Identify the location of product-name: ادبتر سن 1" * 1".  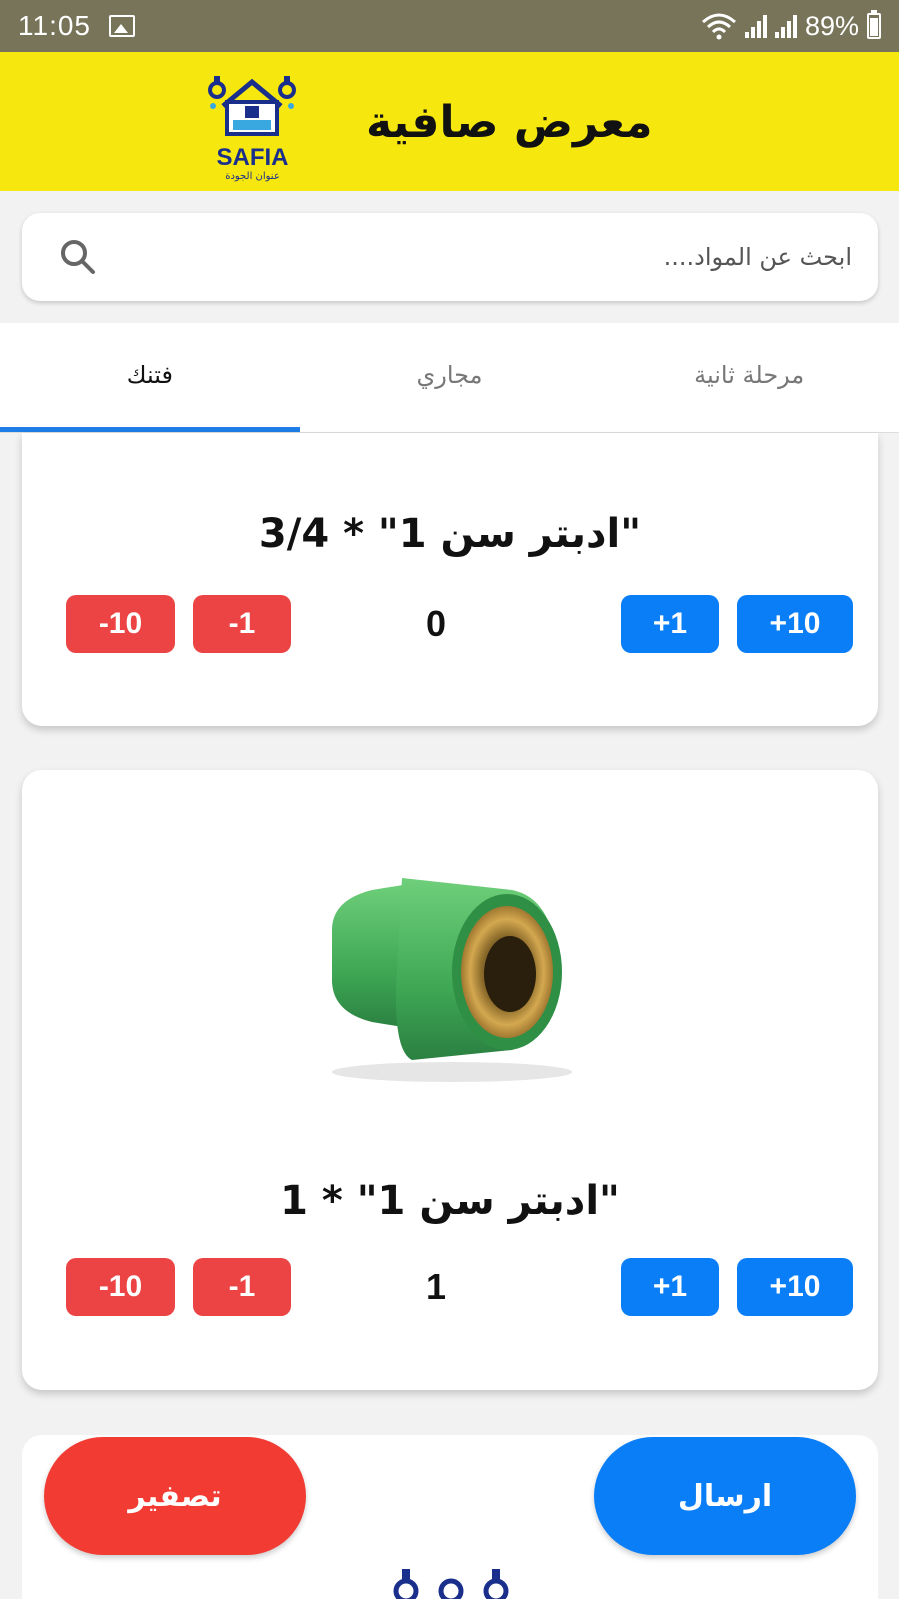
(450, 1201).